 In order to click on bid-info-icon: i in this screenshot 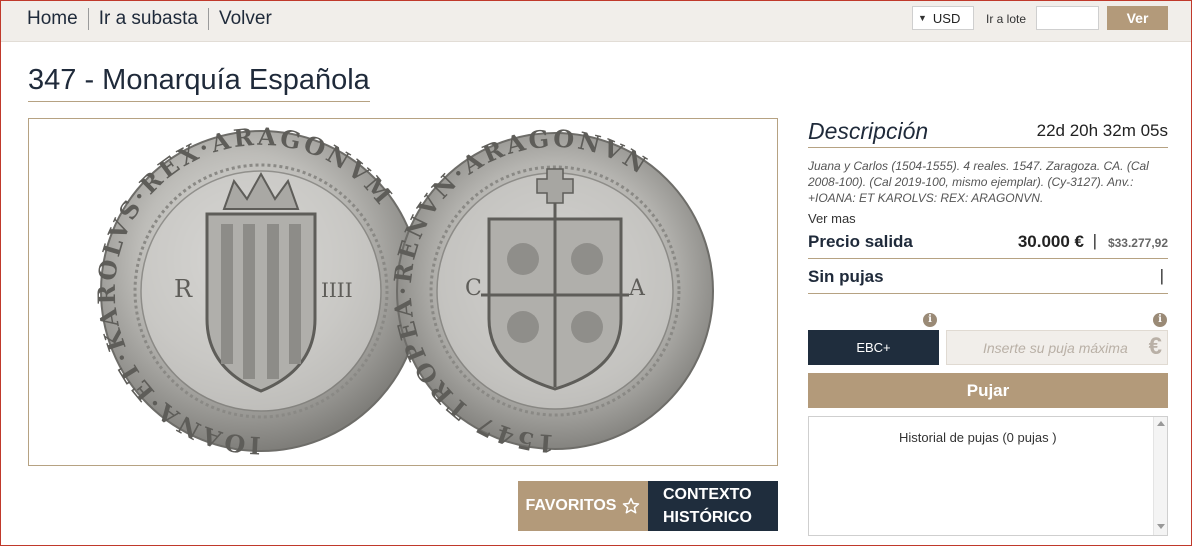, I will do `click(1160, 320)`.